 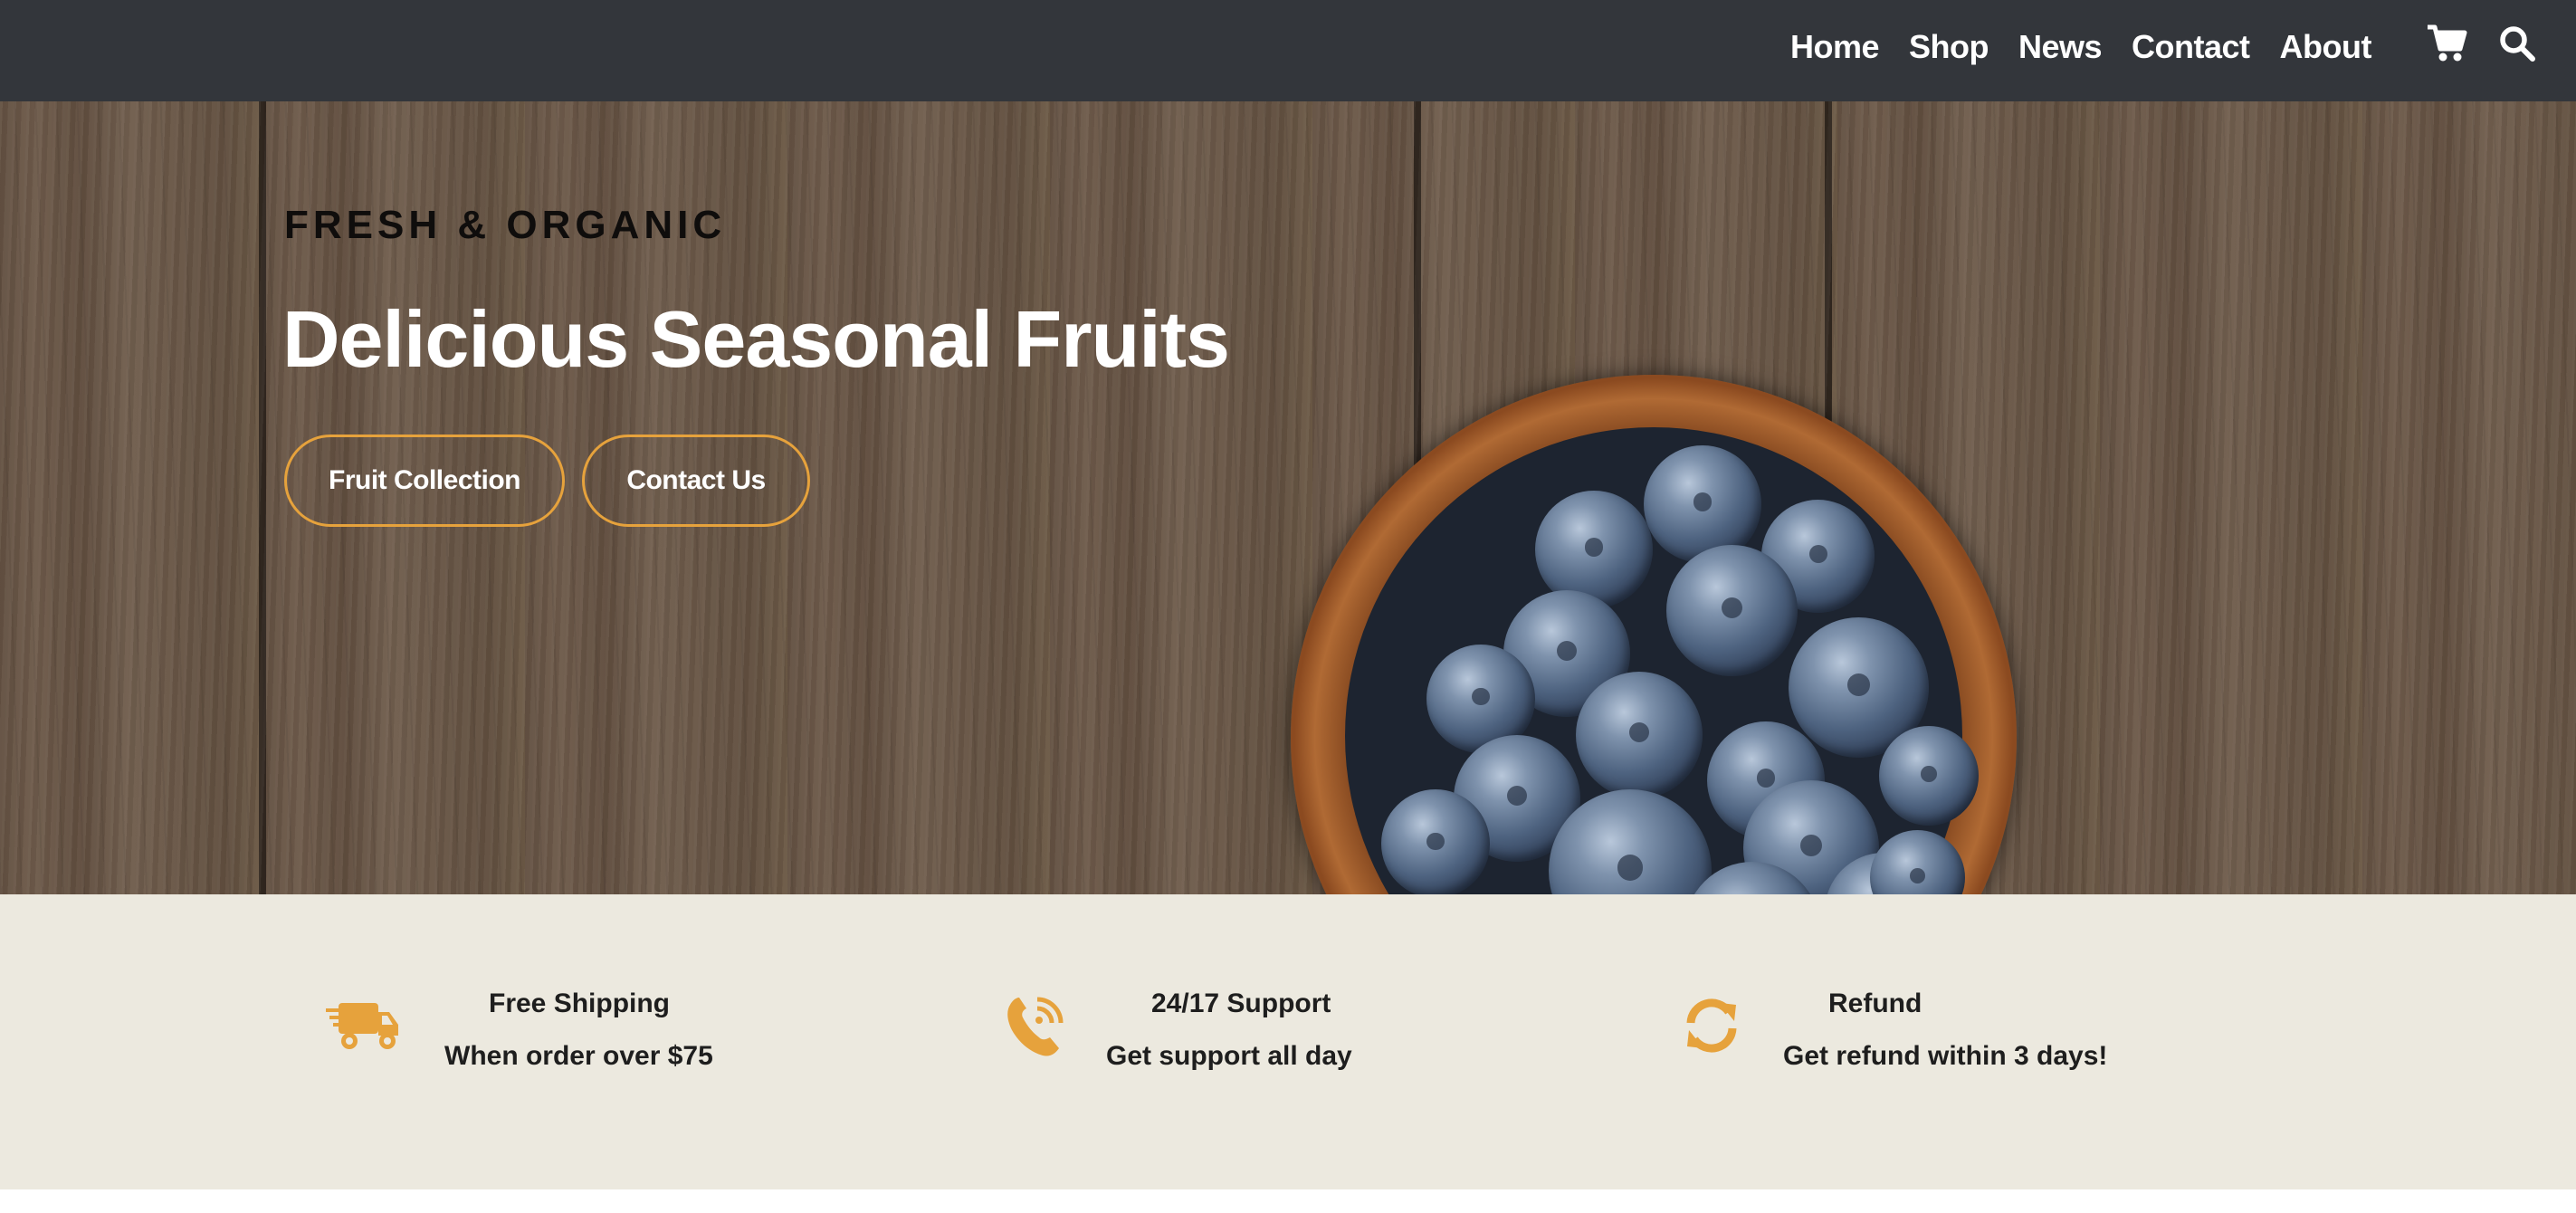 What do you see at coordinates (1949, 47) in the screenshot?
I see `nav-shop-link: Shop` at bounding box center [1949, 47].